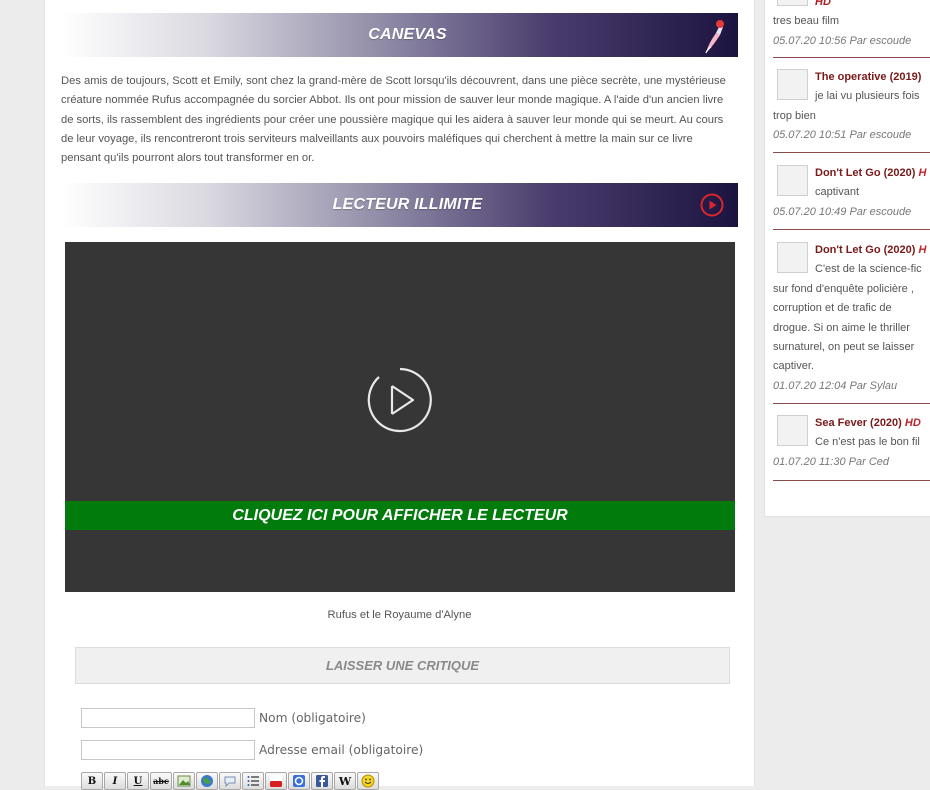 The image size is (930, 790). I want to click on italic-button: I, so click(115, 781).